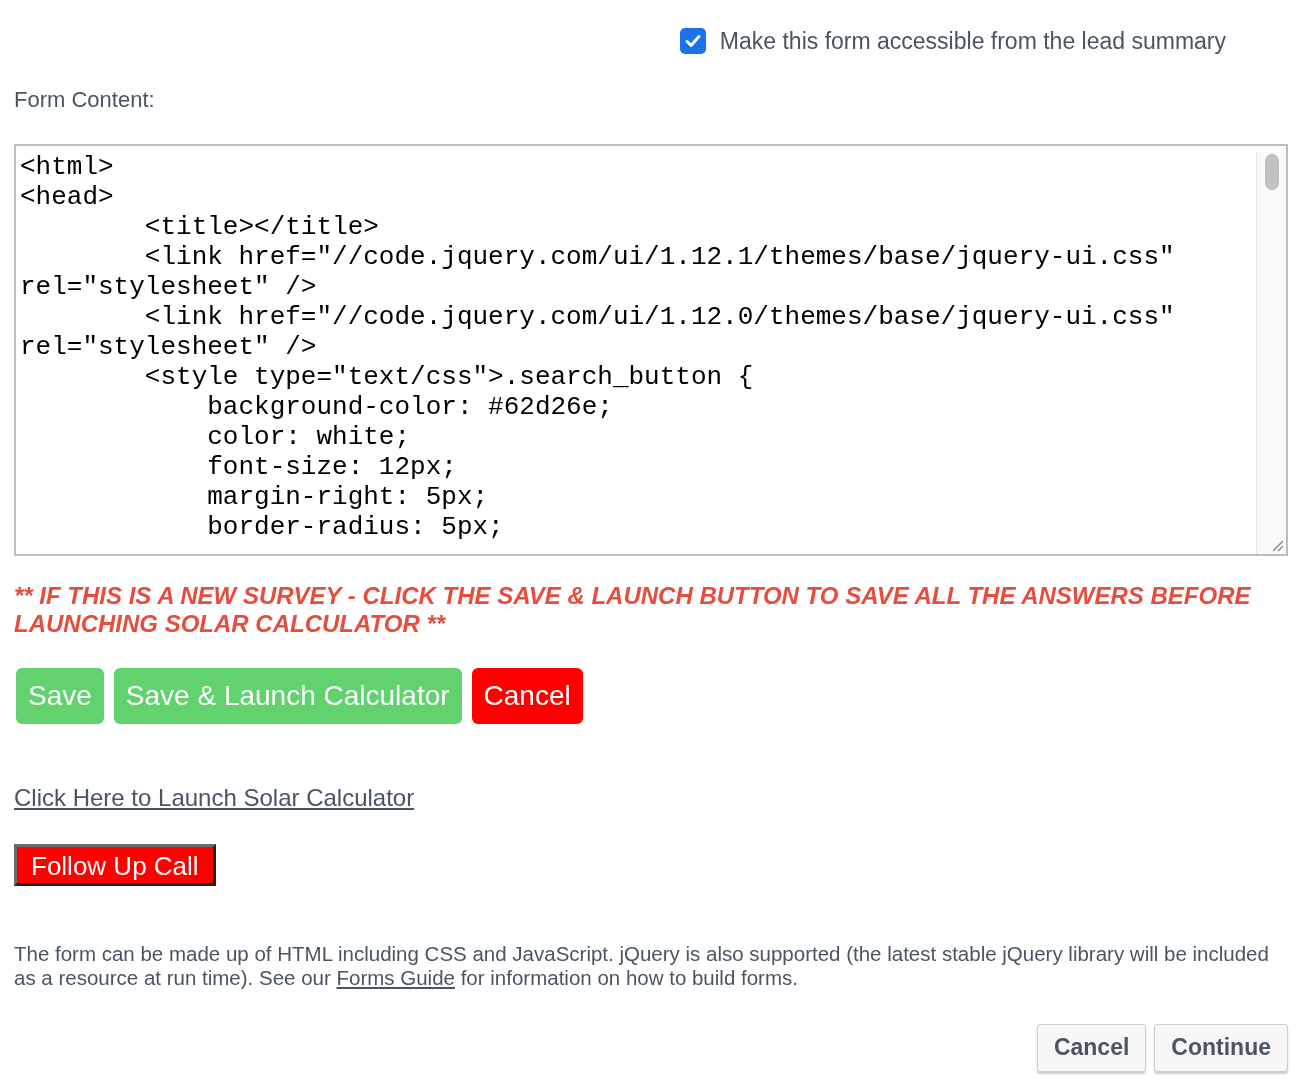 The width and height of the screenshot is (1312, 1092). I want to click on code-line: color: white;, so click(308, 436).